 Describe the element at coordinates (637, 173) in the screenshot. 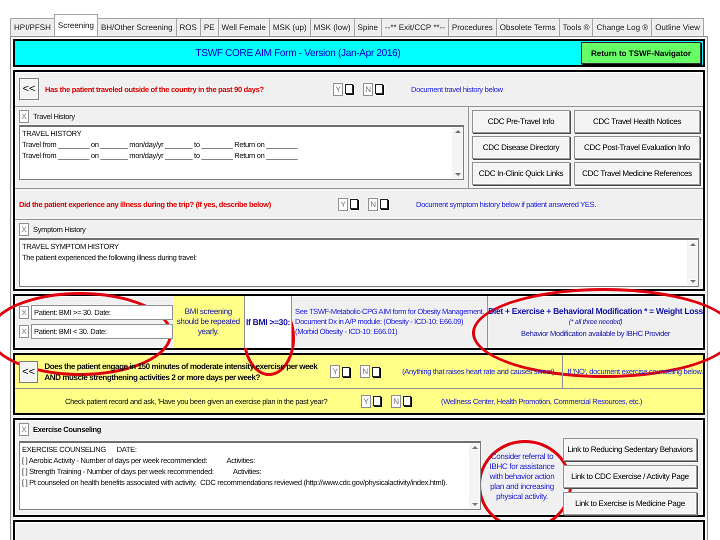

I see `link-button: CDC Travel Medicine References` at that location.